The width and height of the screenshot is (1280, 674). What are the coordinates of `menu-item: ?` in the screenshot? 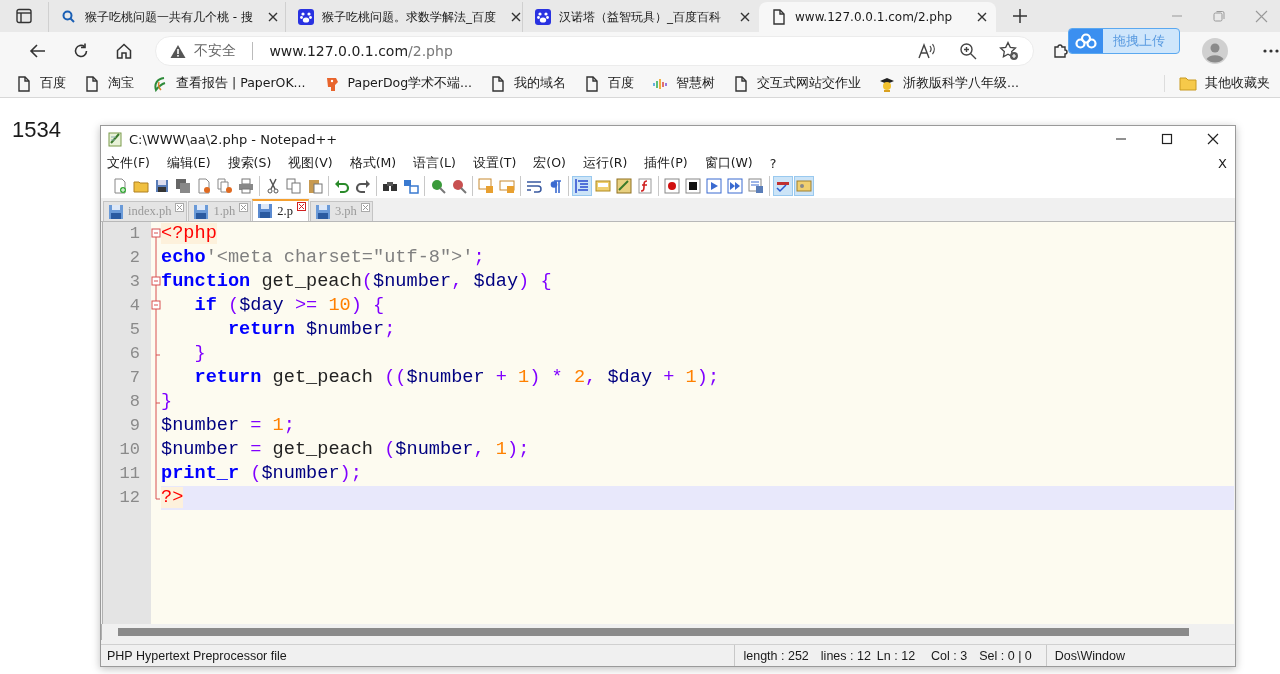 It's located at (777, 163).